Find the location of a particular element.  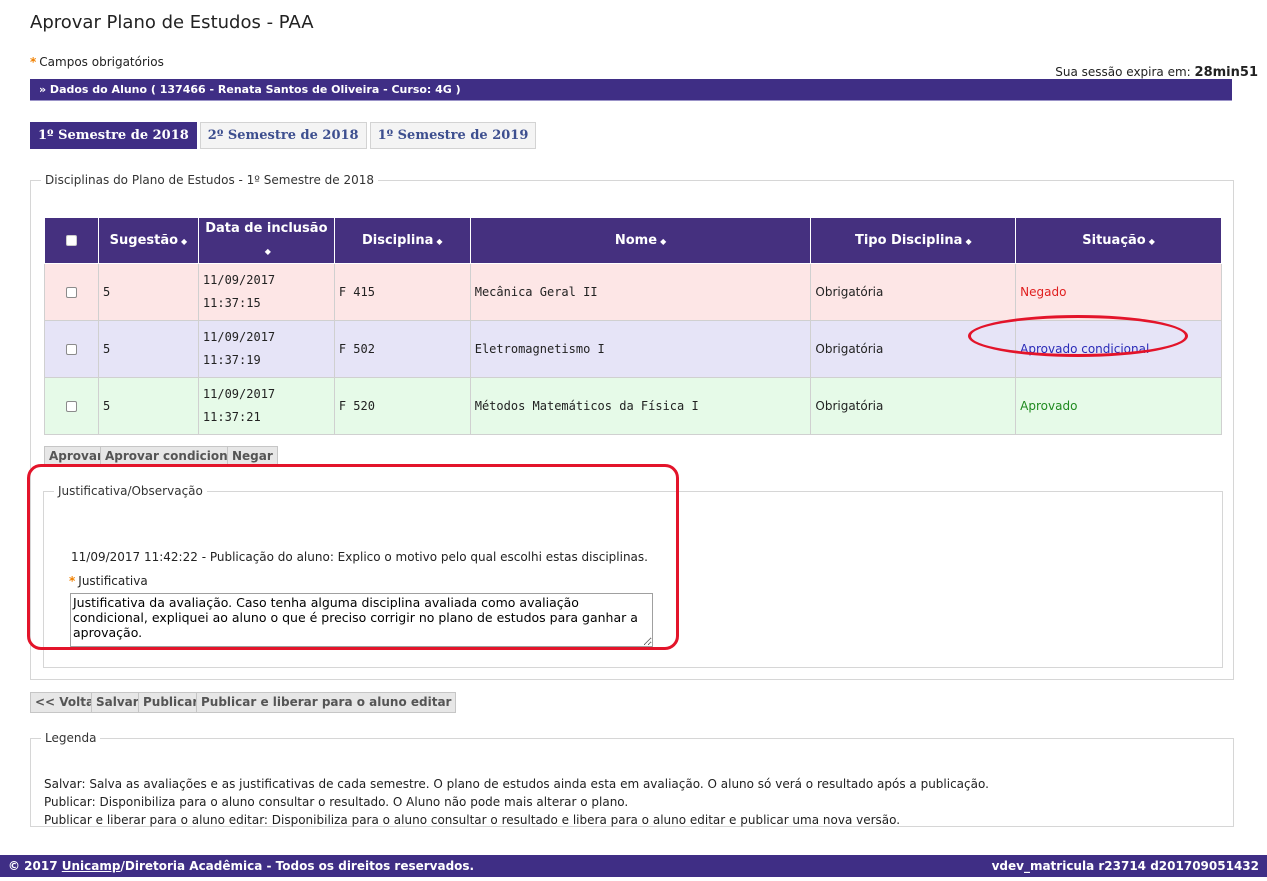

select-all-checkbox is located at coordinates (71, 240).